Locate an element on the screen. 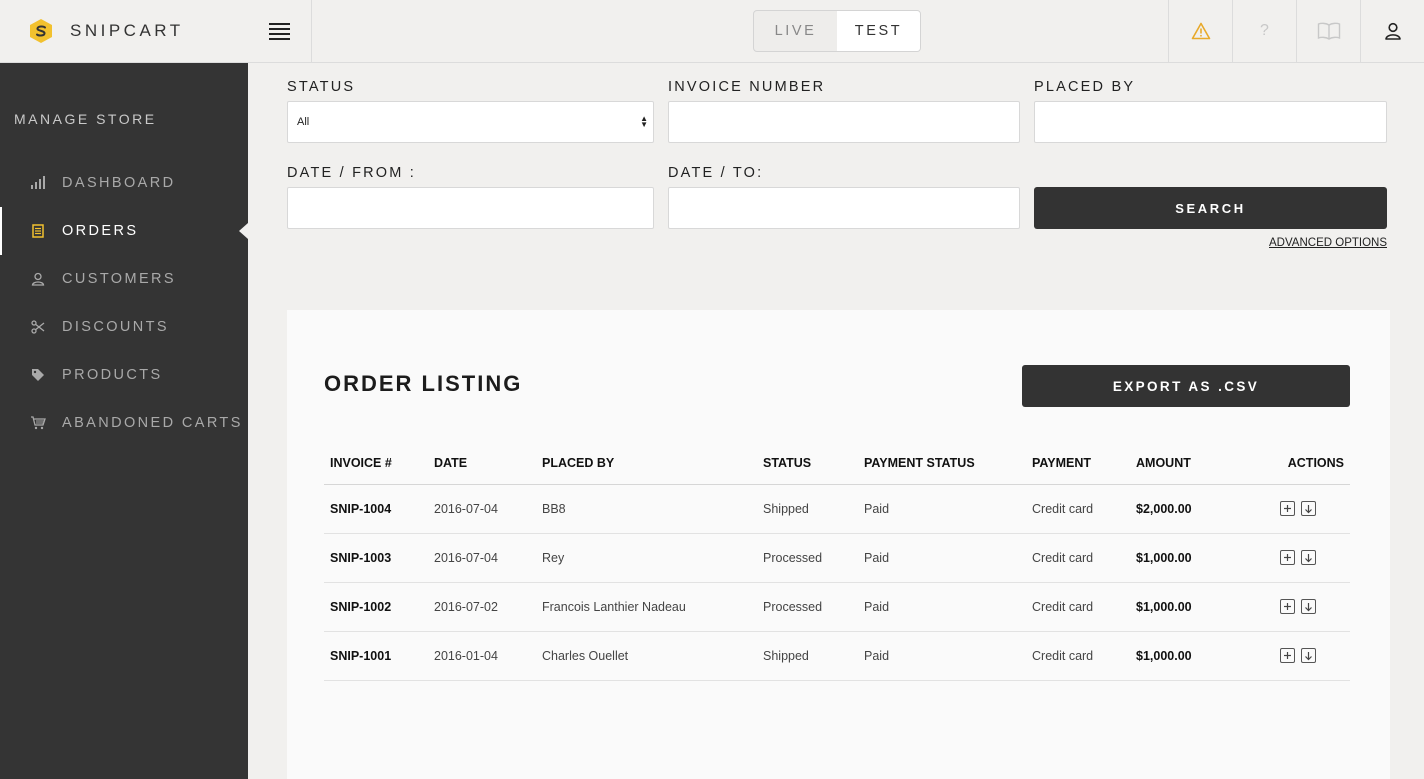 The width and height of the screenshot is (1424, 779). sidebar-item-label: PRODUCTS is located at coordinates (112, 375).